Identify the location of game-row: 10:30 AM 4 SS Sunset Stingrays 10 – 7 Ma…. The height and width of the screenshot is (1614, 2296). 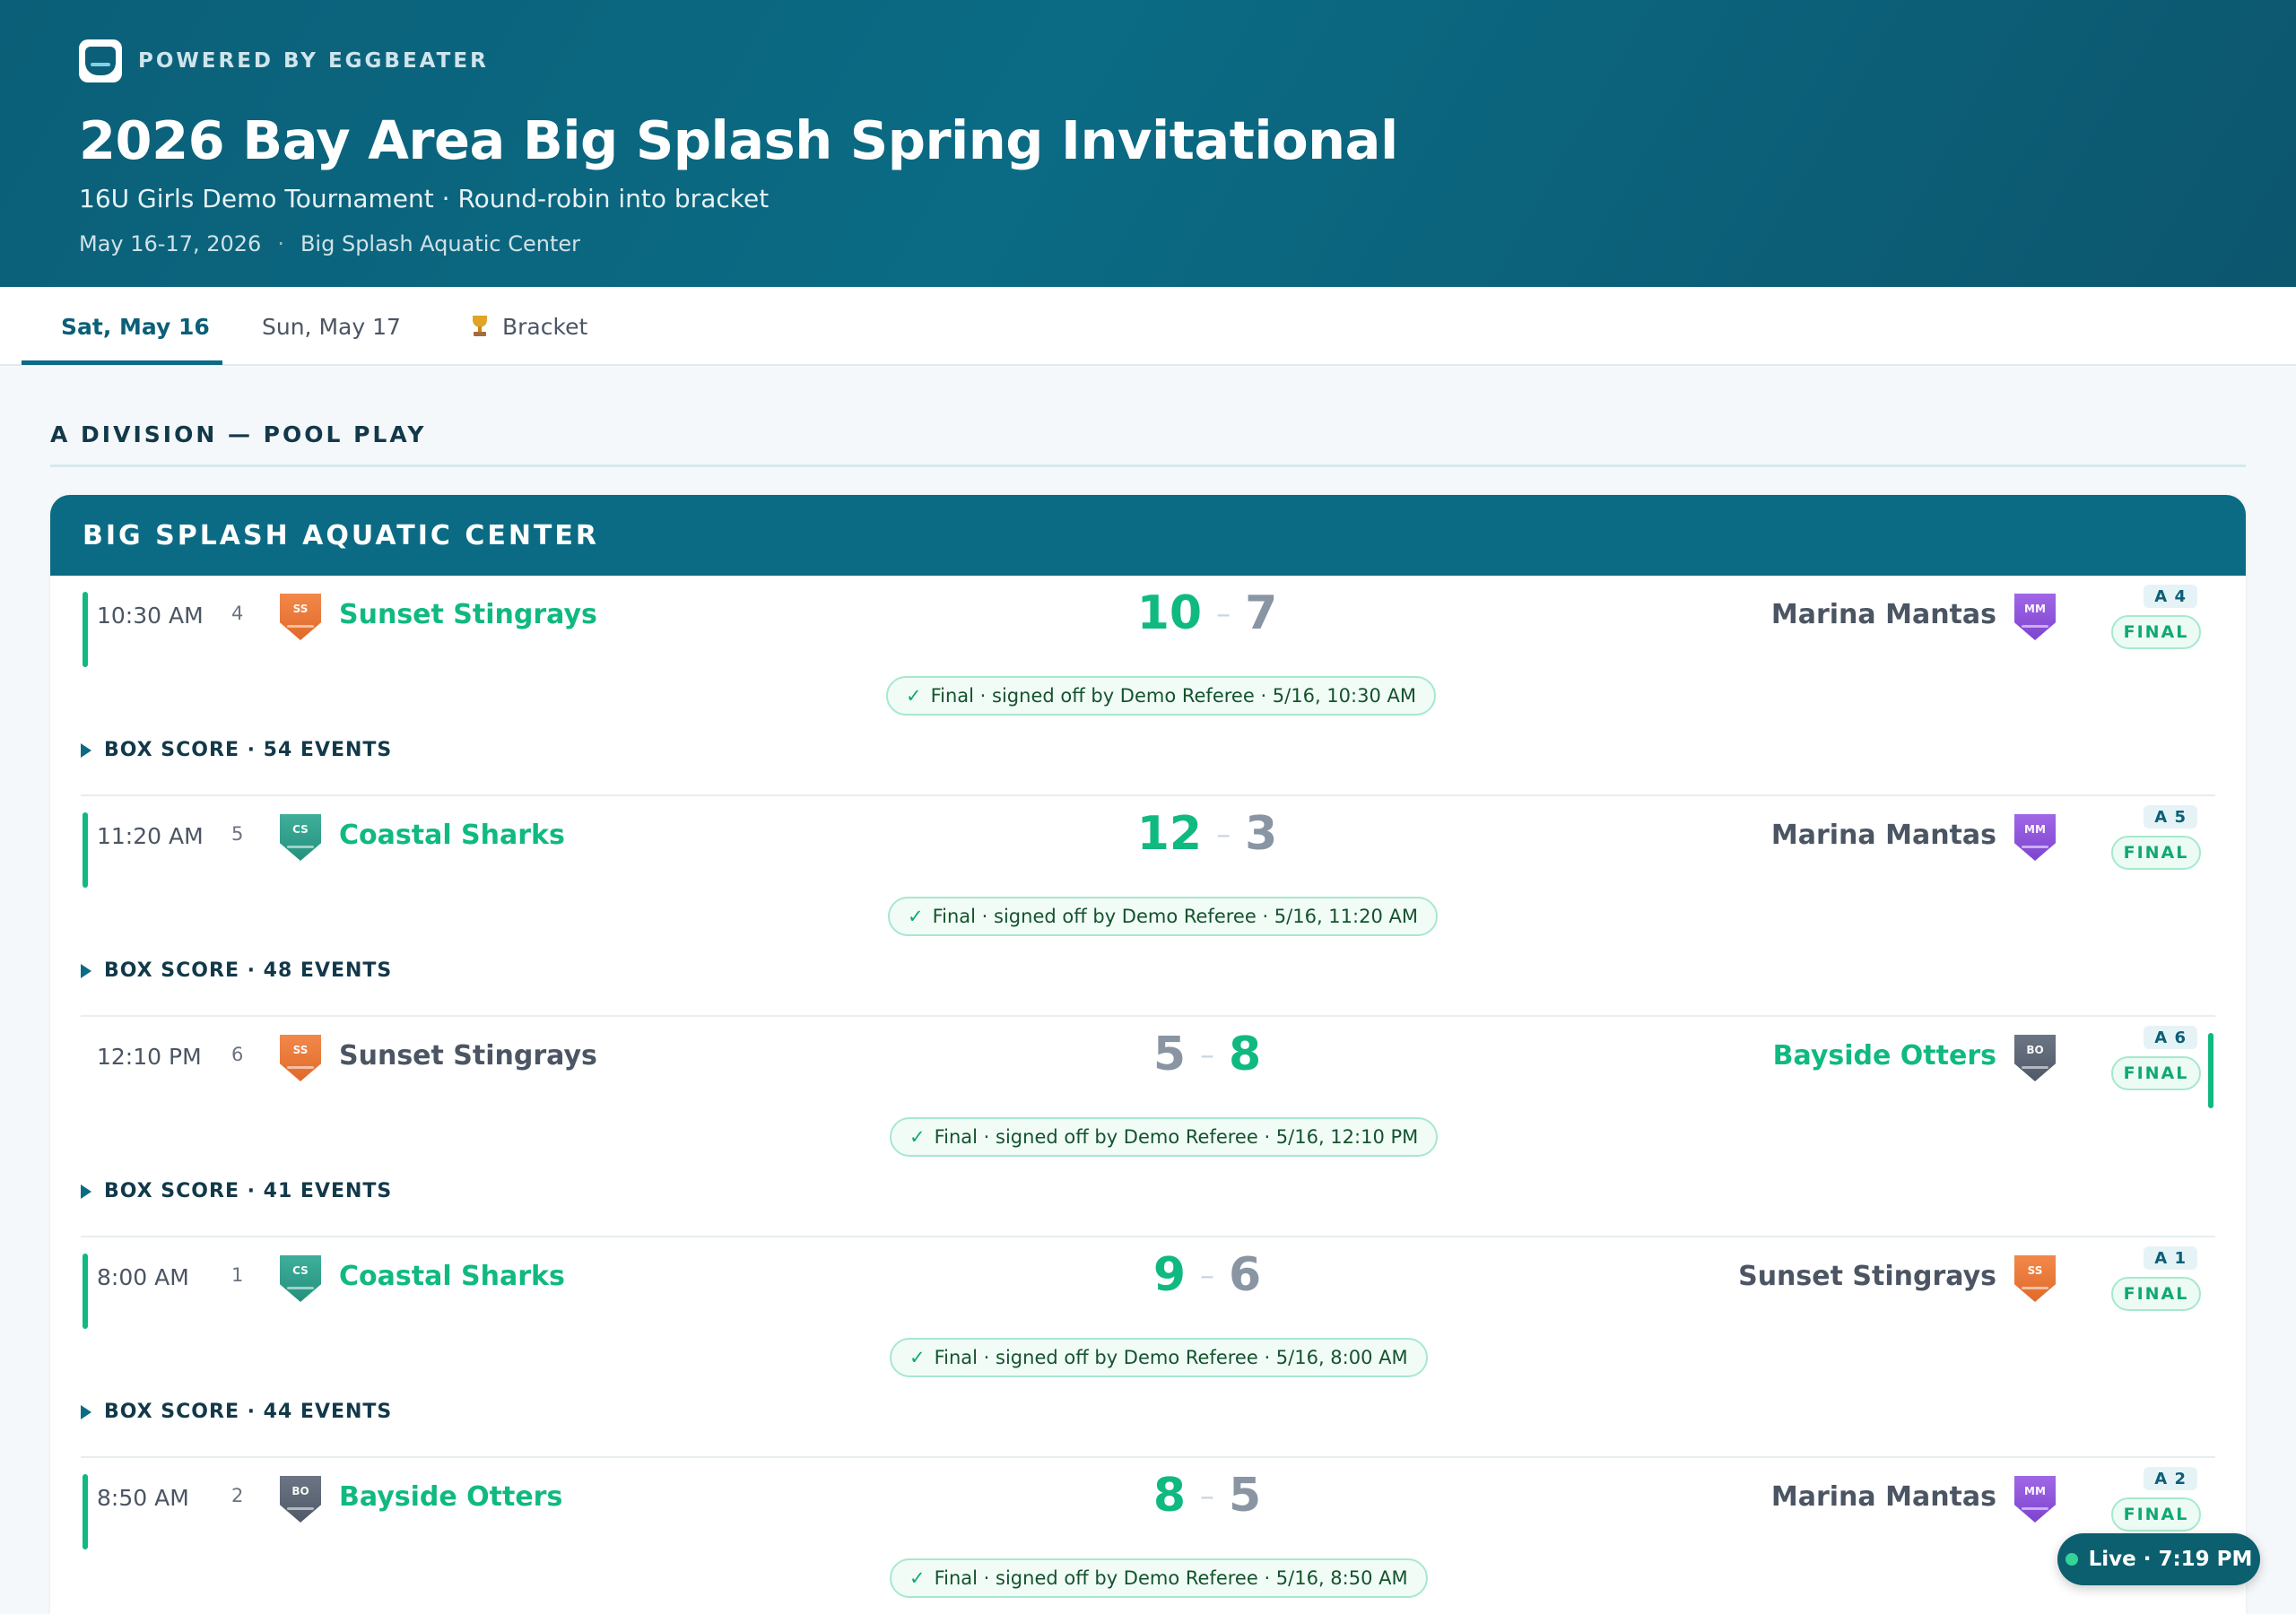
(1148, 686).